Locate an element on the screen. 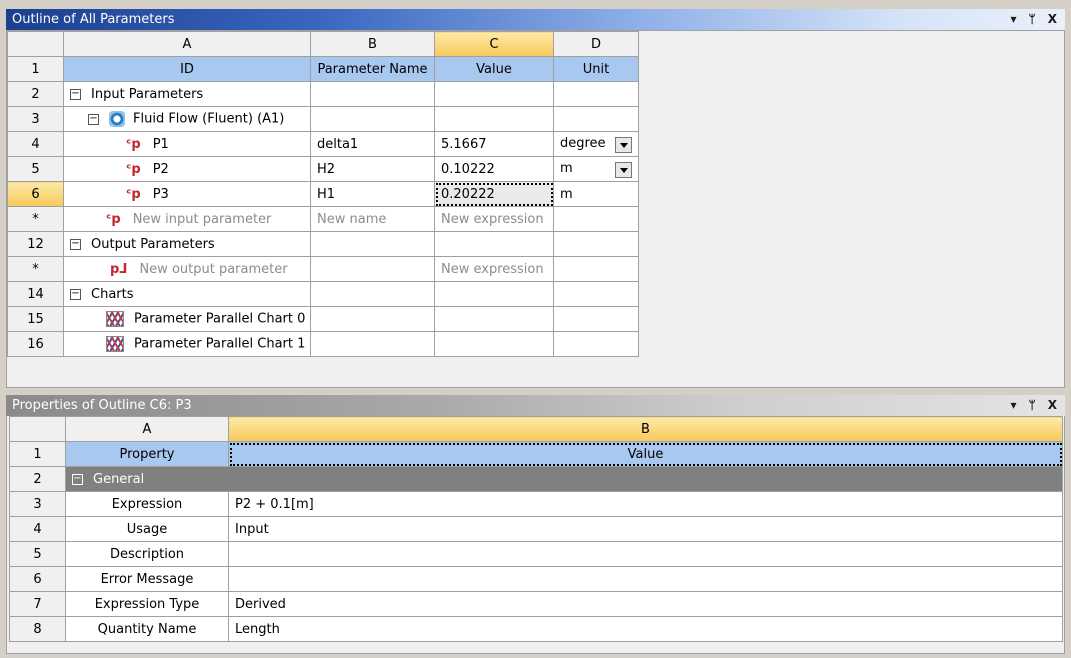 The height and width of the screenshot is (658, 1071). property-value: Length is located at coordinates (645, 629).